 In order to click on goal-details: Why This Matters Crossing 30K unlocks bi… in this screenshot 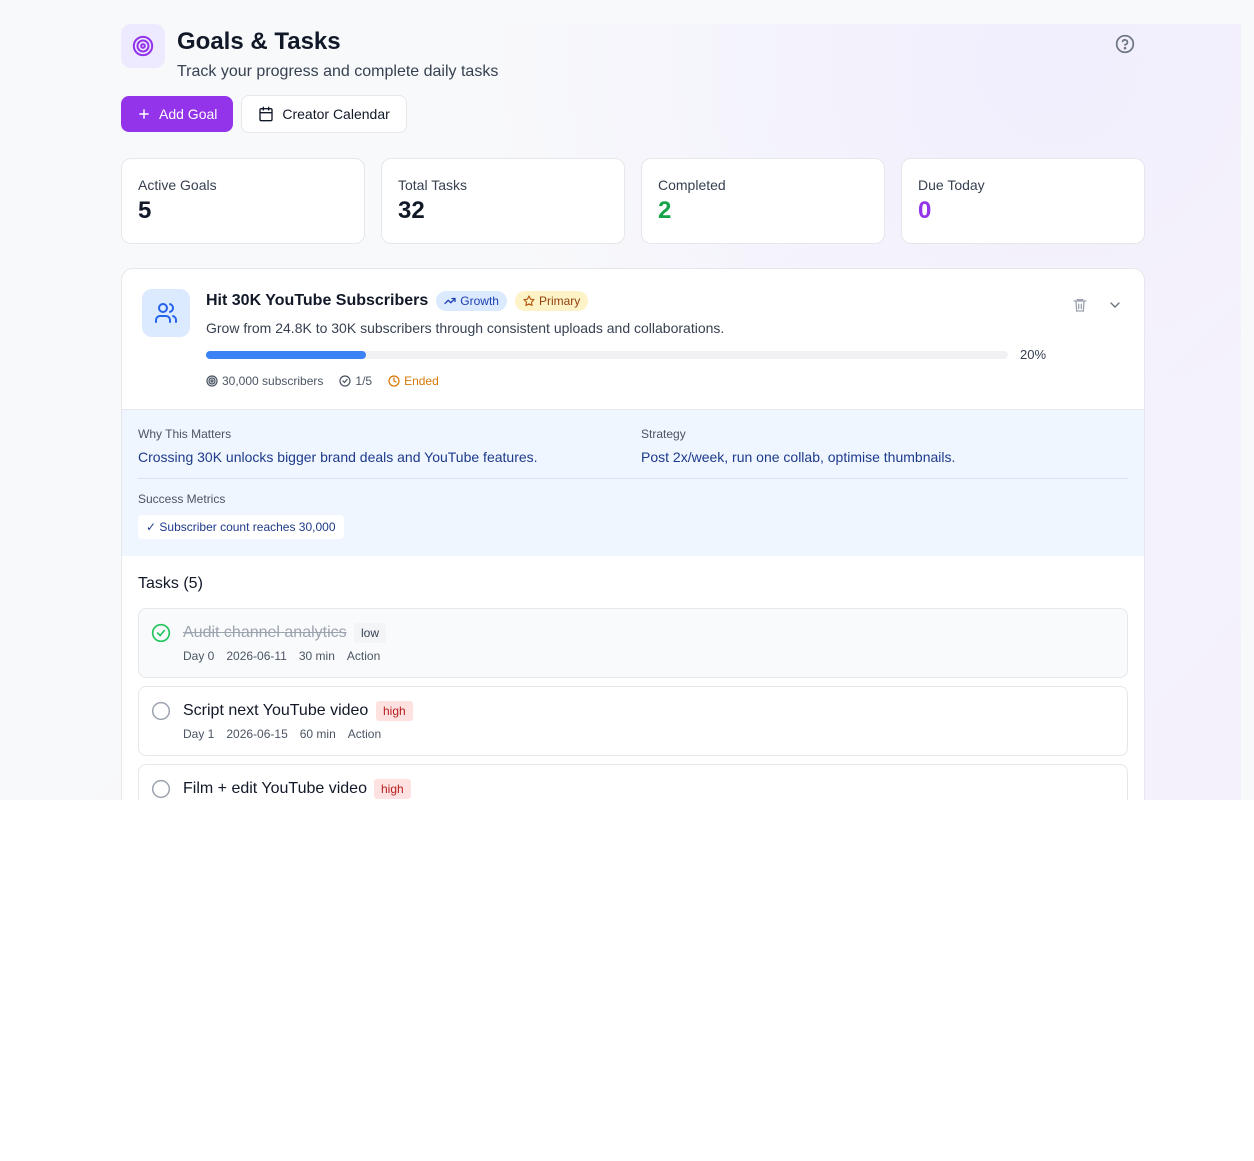, I will do `click(633, 482)`.